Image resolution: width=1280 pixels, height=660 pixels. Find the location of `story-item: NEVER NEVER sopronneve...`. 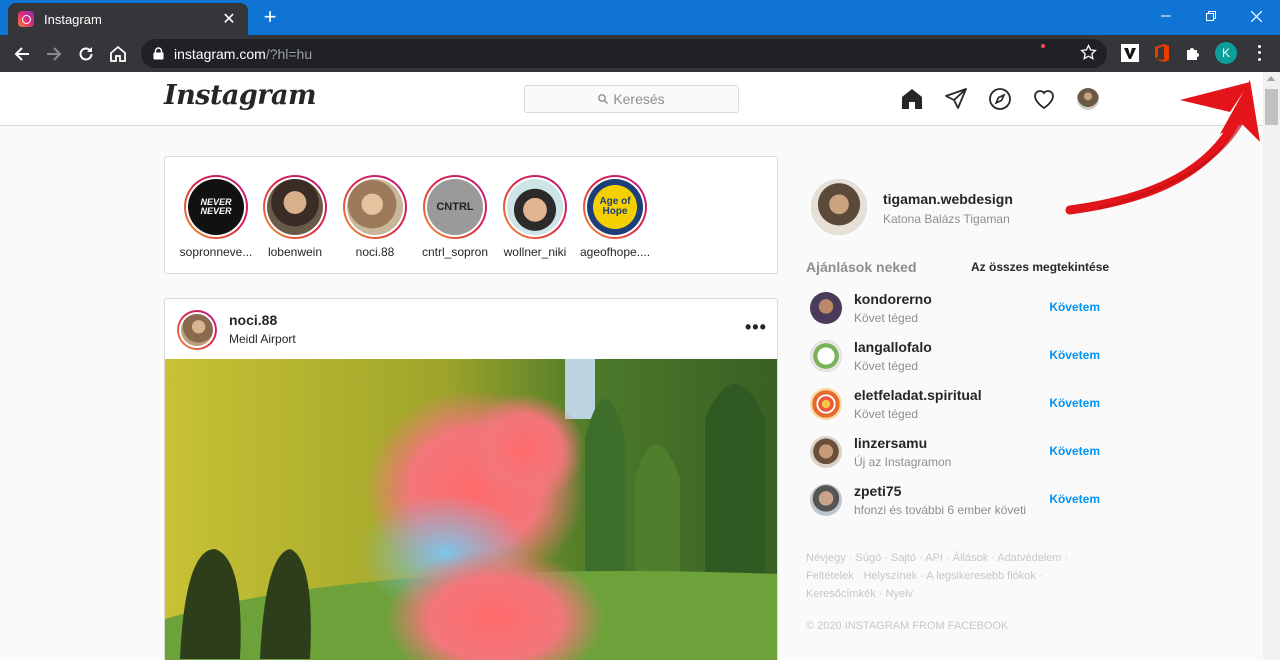

story-item: NEVER NEVER sopronneve... is located at coordinates (216, 217).